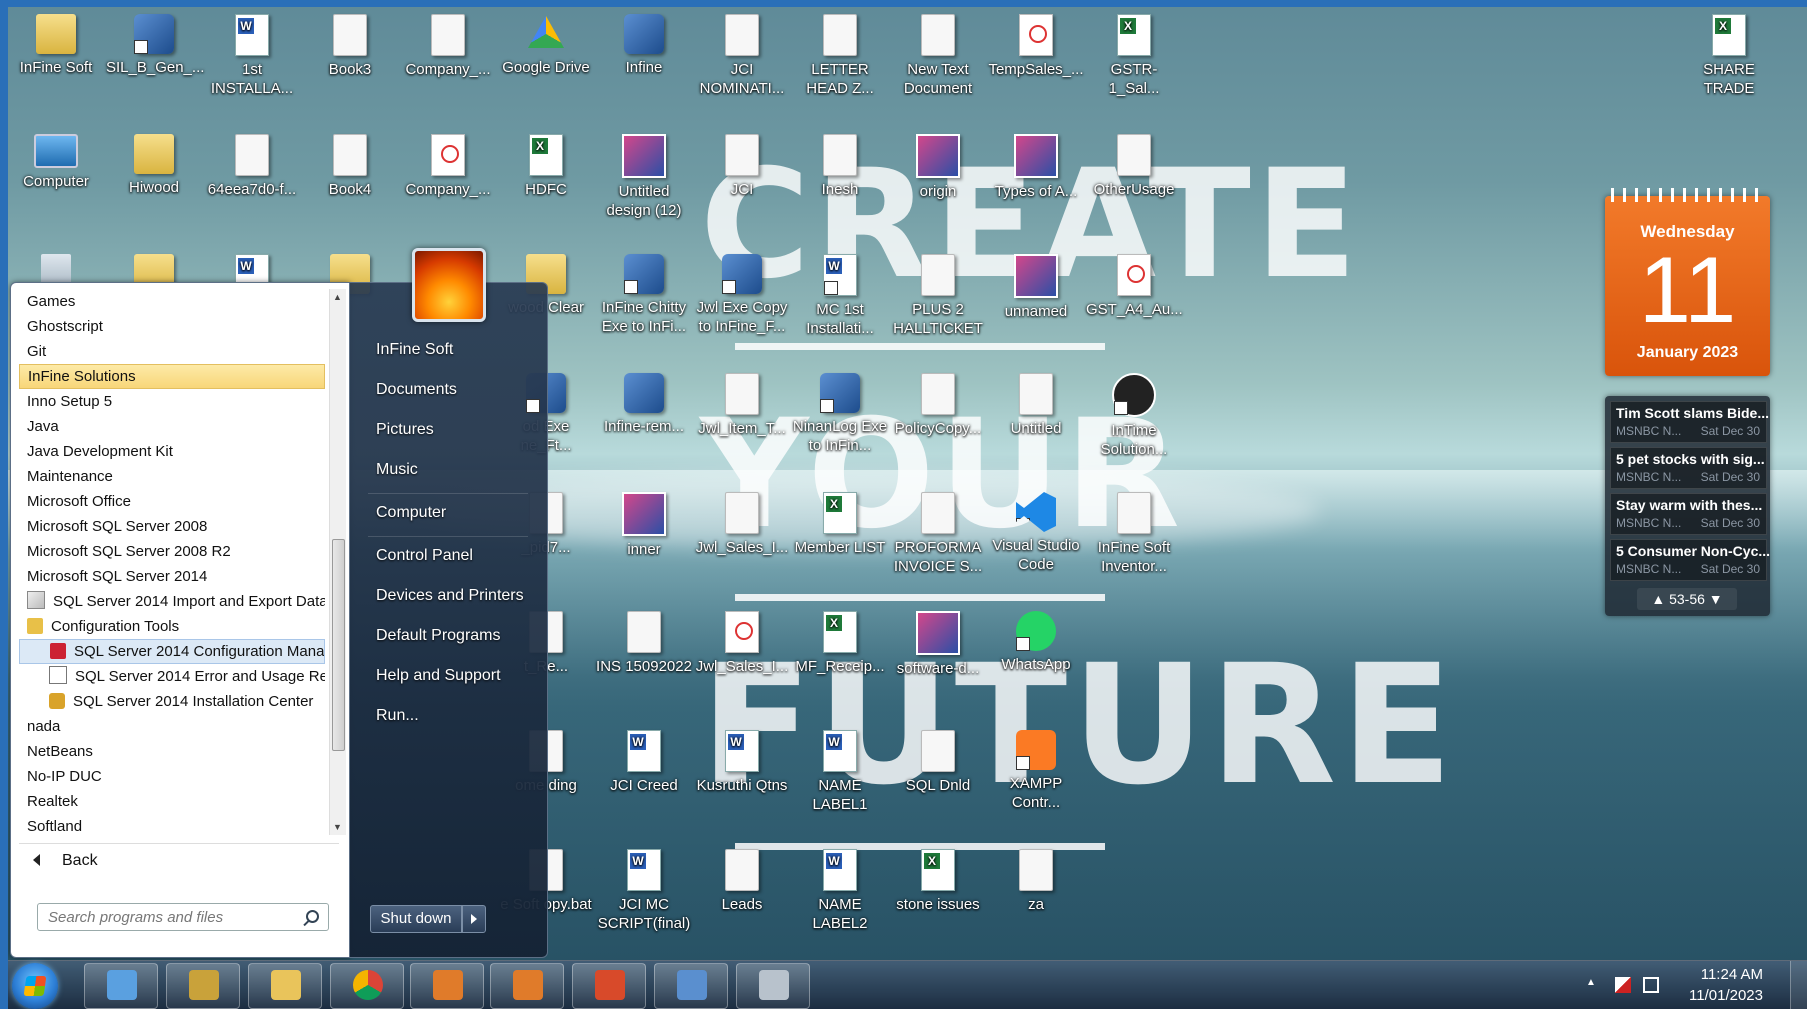 This screenshot has width=1807, height=1009. Describe the element at coordinates (172, 576) in the screenshot. I see `program-item: Microsoft SQL Server 2014` at that location.